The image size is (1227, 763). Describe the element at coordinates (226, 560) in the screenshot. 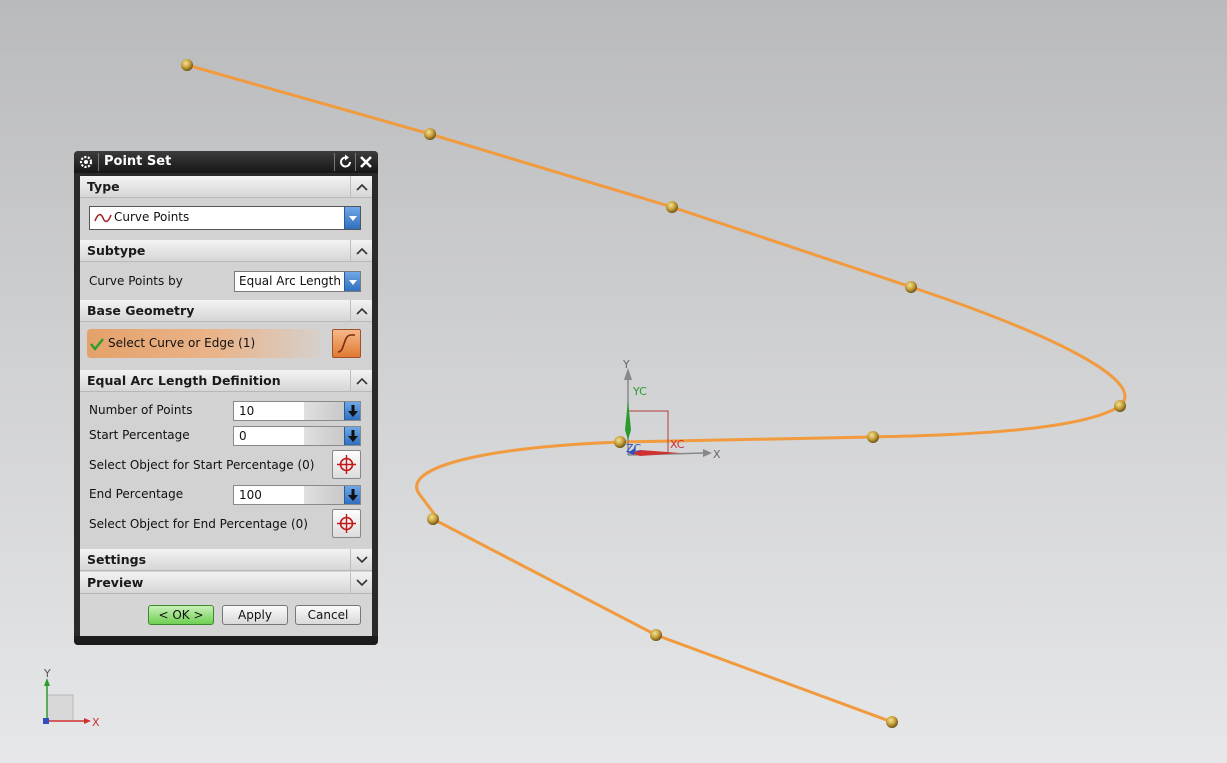

I see `section-settings-header: Settings` at that location.